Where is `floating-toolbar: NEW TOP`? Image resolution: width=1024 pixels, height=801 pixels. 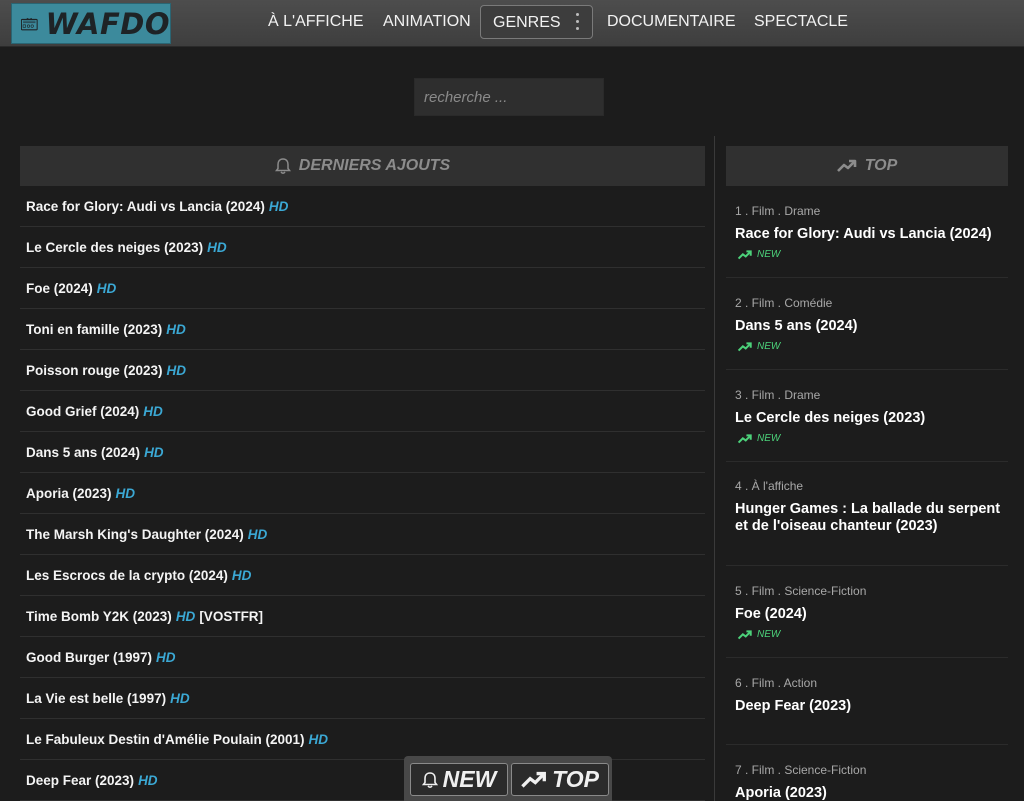
floating-toolbar: NEW TOP is located at coordinates (508, 778).